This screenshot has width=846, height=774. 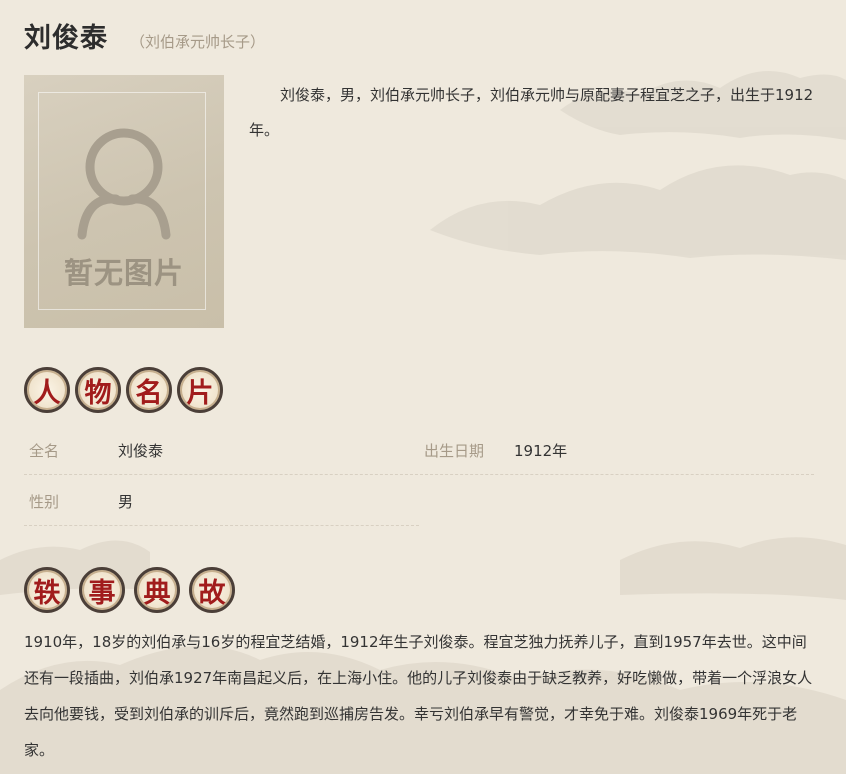 What do you see at coordinates (198, 42) in the screenshot?
I see `person-subtitle: （刘伯承元帅长子）` at bounding box center [198, 42].